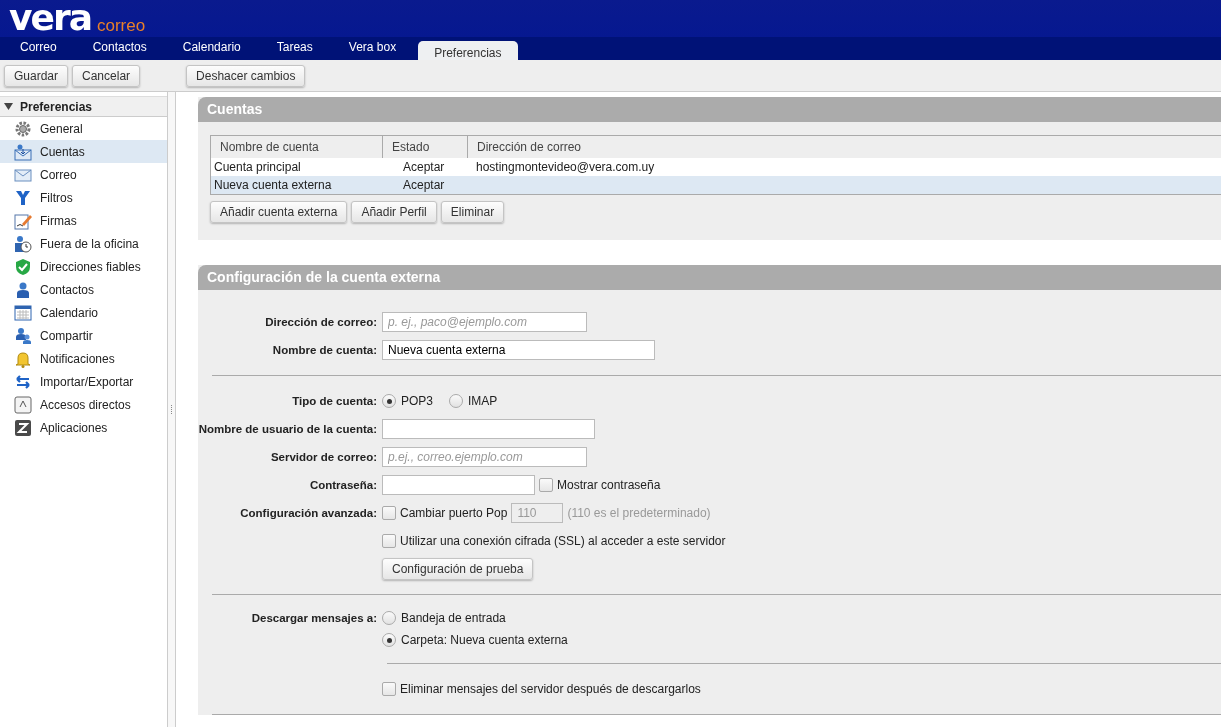 The image size is (1221, 727). What do you see at coordinates (83, 151) in the screenshot?
I see `sidebar-item: Cuentas` at bounding box center [83, 151].